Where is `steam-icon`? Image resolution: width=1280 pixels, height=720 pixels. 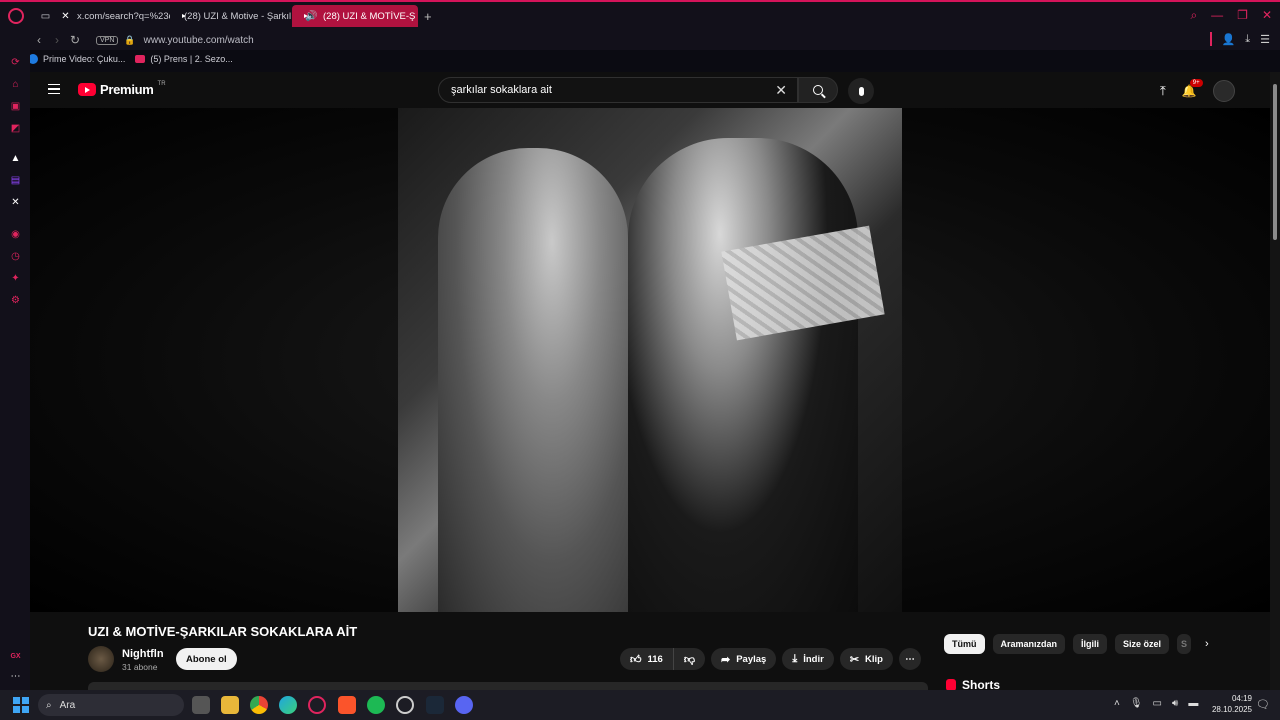 steam-icon is located at coordinates (435, 705).